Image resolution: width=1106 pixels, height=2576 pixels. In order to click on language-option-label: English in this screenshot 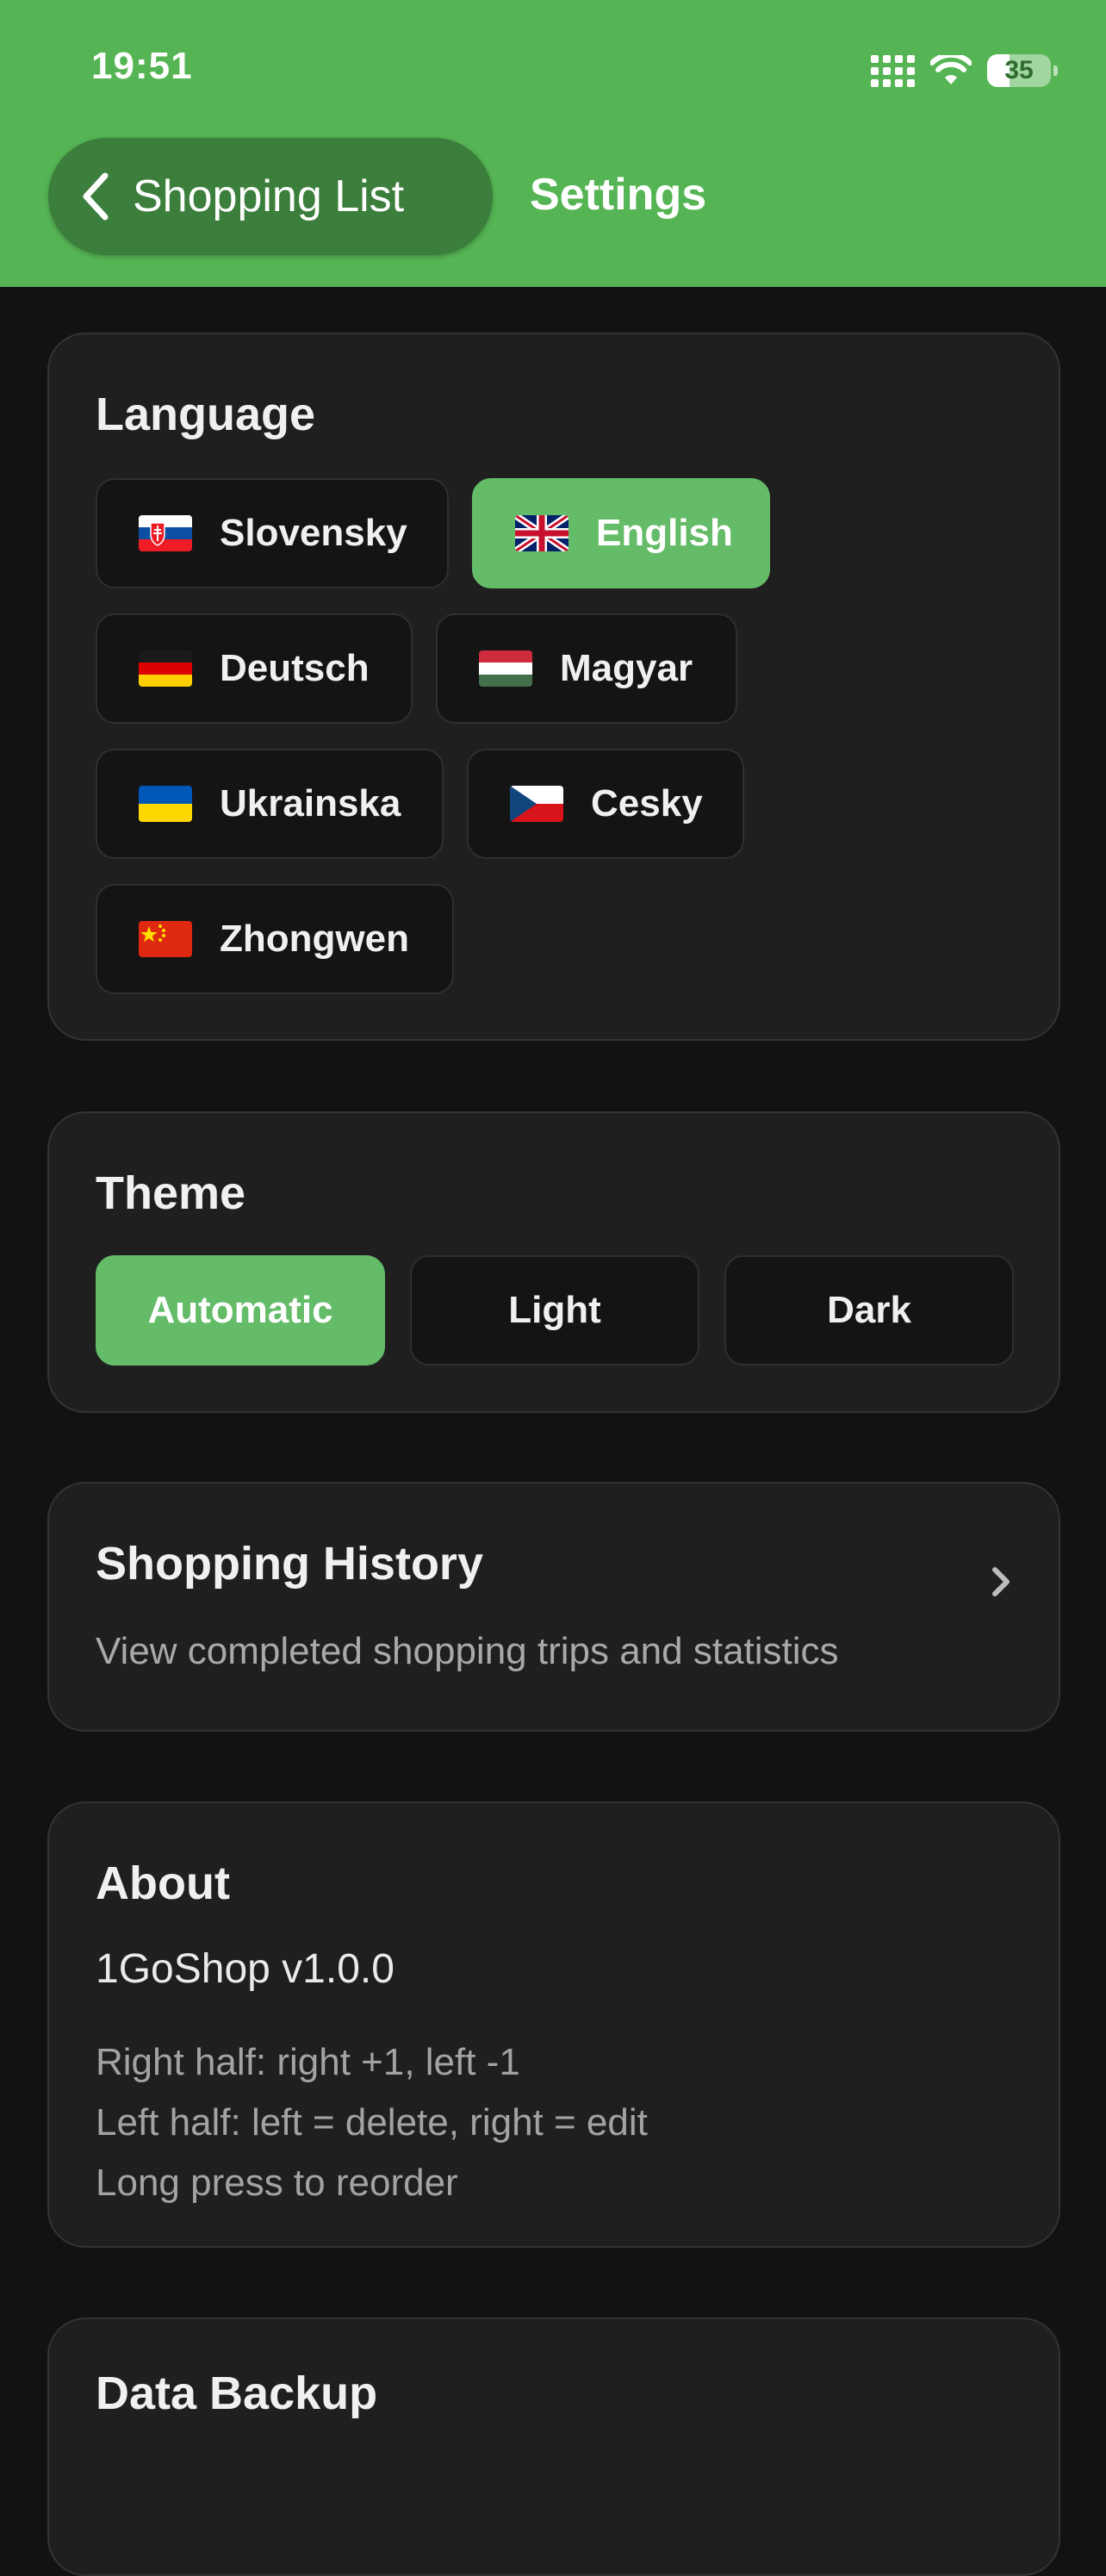, I will do `click(664, 533)`.